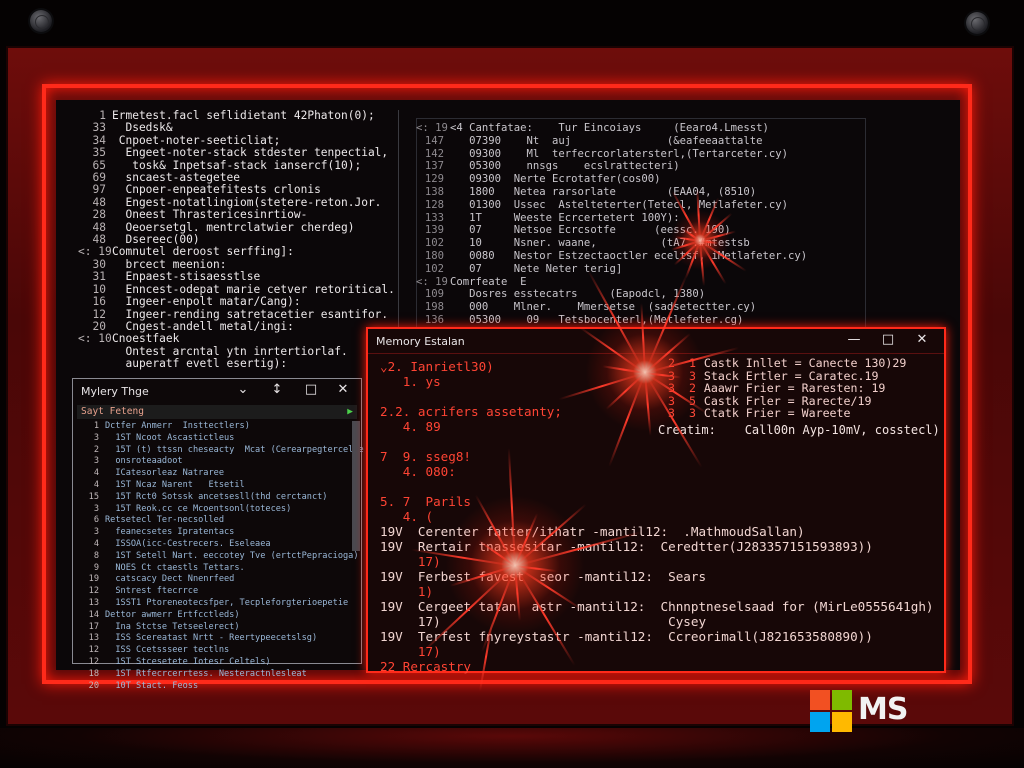 Image resolution: width=1024 pixels, height=768 pixels. Describe the element at coordinates (243, 115) in the screenshot. I see `code-text: Ermetest.facl seflidietant 42Phaton(0);` at that location.